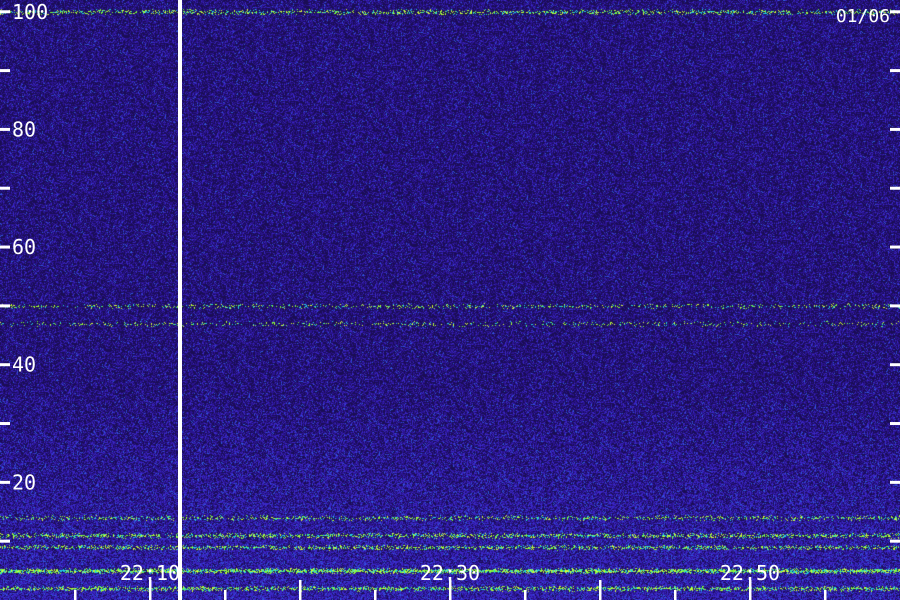 This screenshot has height=600, width=900. What do you see at coordinates (150, 573) in the screenshot?
I see `x-tick-label: 22:10` at bounding box center [150, 573].